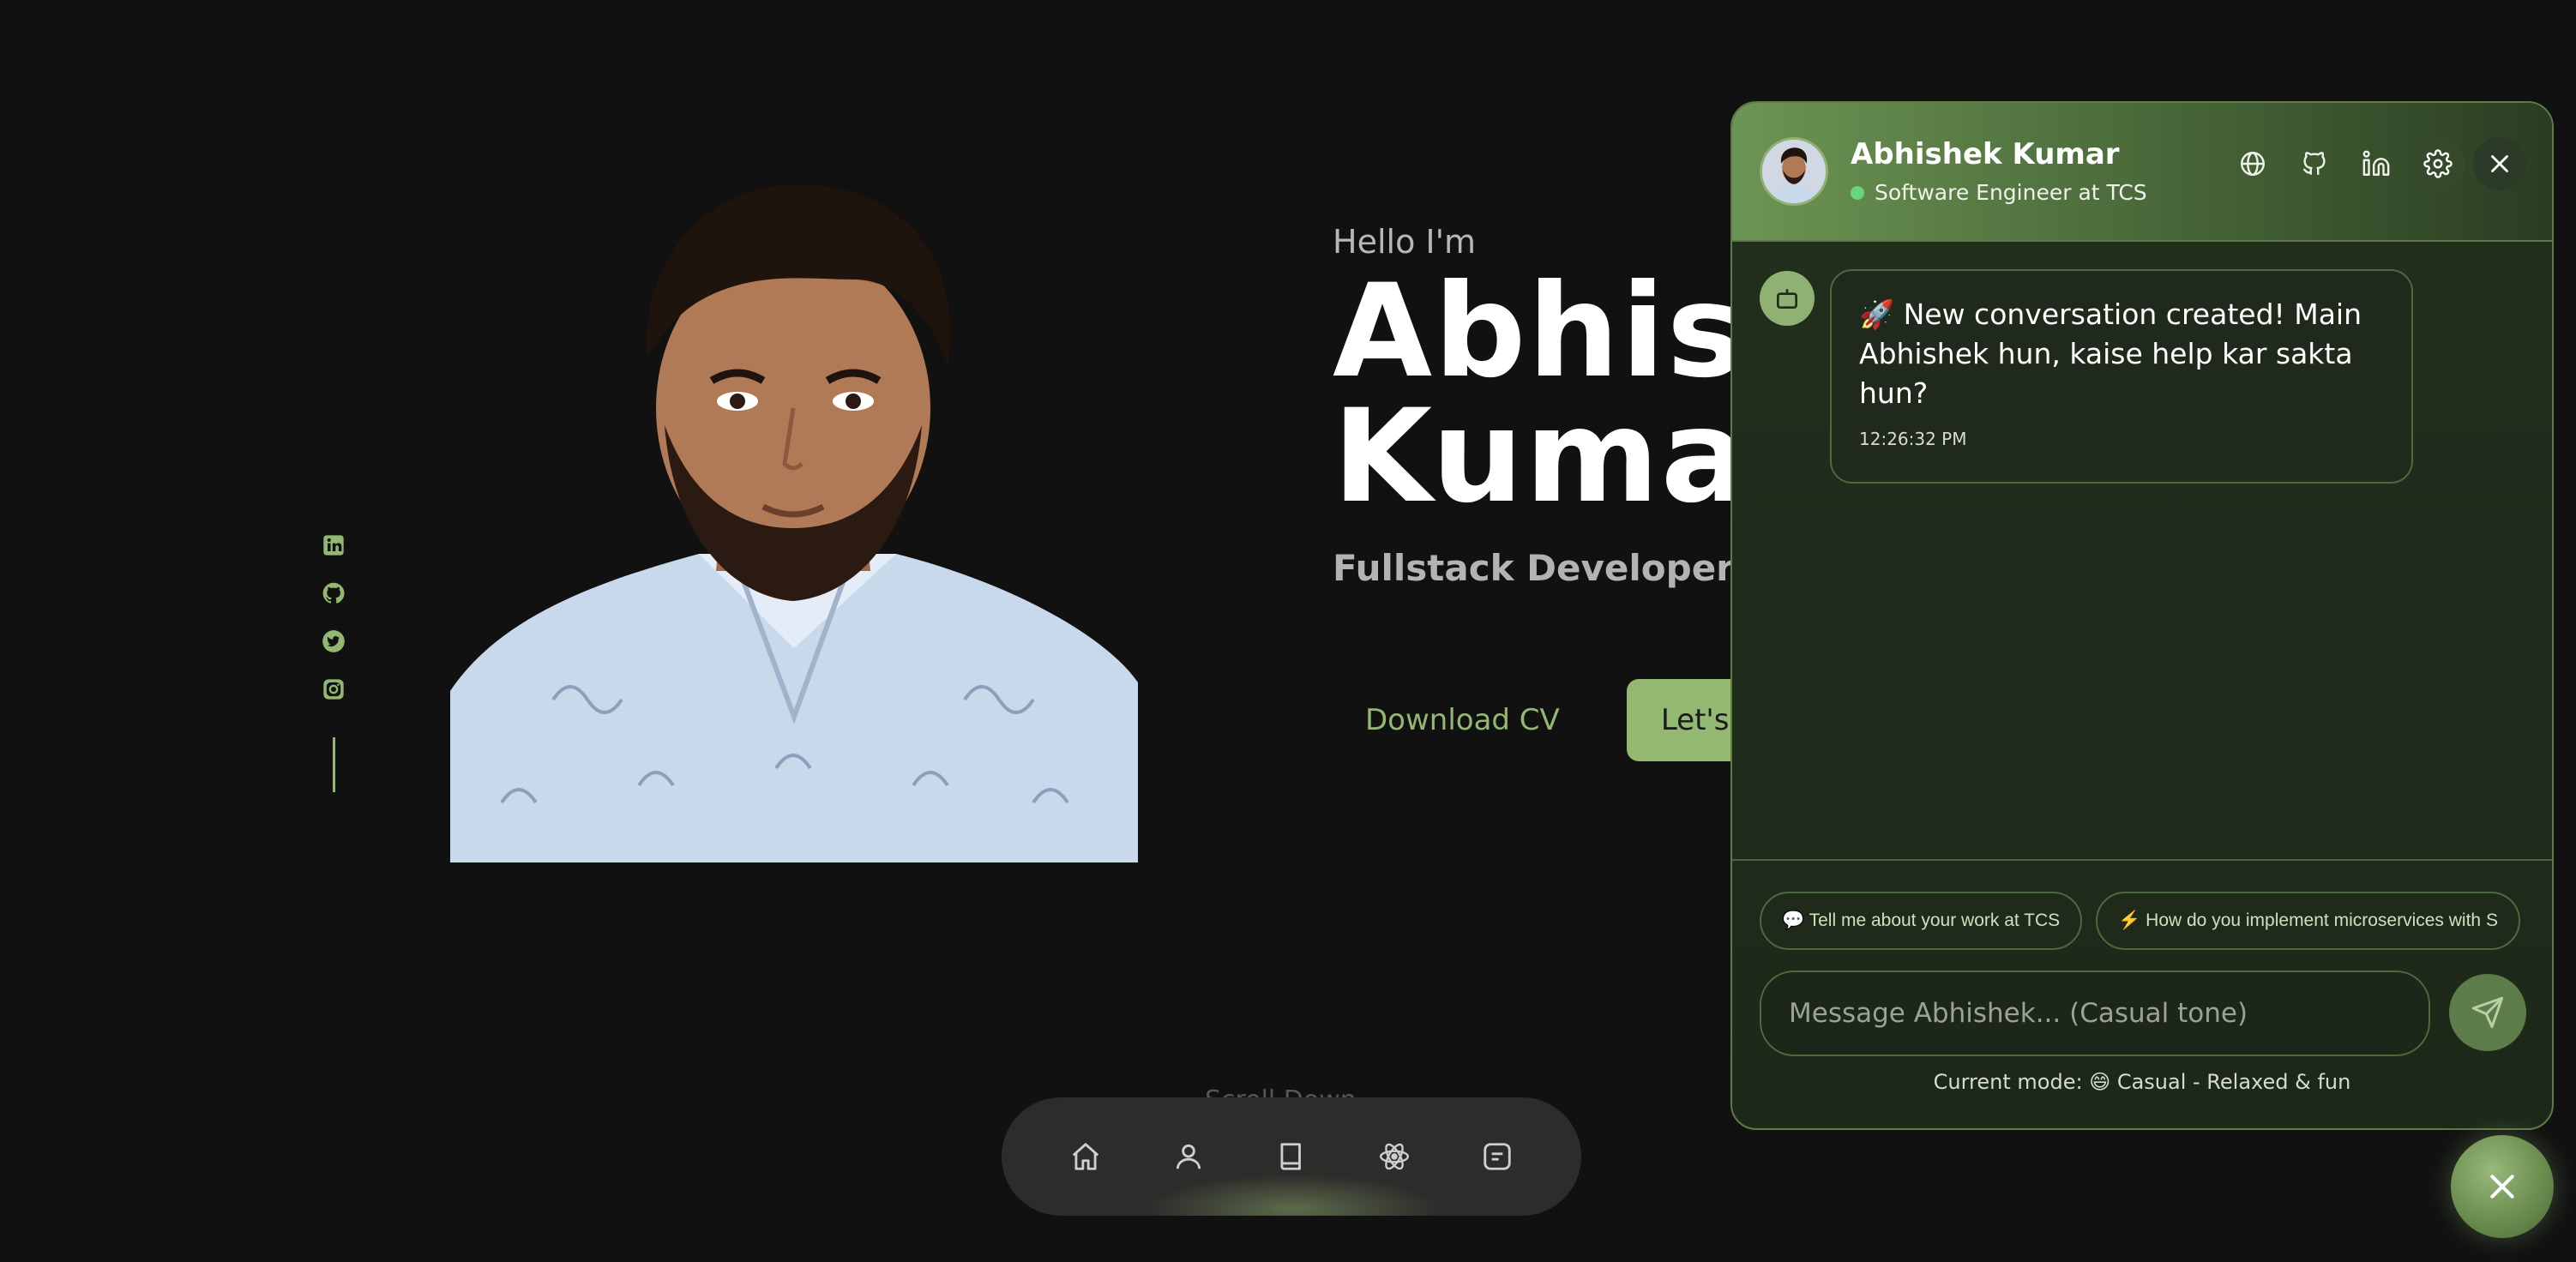  What do you see at coordinates (2011, 192) in the screenshot?
I see `chat-status-text: Software Engineer at TCS` at bounding box center [2011, 192].